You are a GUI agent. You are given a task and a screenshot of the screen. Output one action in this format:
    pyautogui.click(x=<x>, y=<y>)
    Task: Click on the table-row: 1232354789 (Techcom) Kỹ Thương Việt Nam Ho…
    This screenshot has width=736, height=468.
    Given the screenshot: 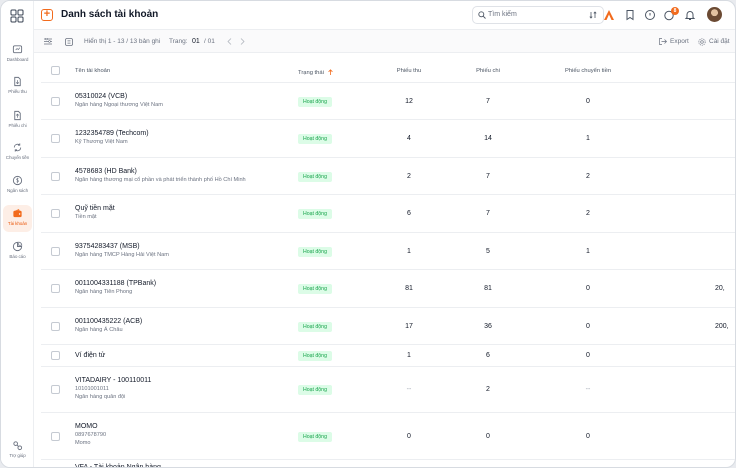 What is the action you would take?
    pyautogui.click(x=388, y=139)
    